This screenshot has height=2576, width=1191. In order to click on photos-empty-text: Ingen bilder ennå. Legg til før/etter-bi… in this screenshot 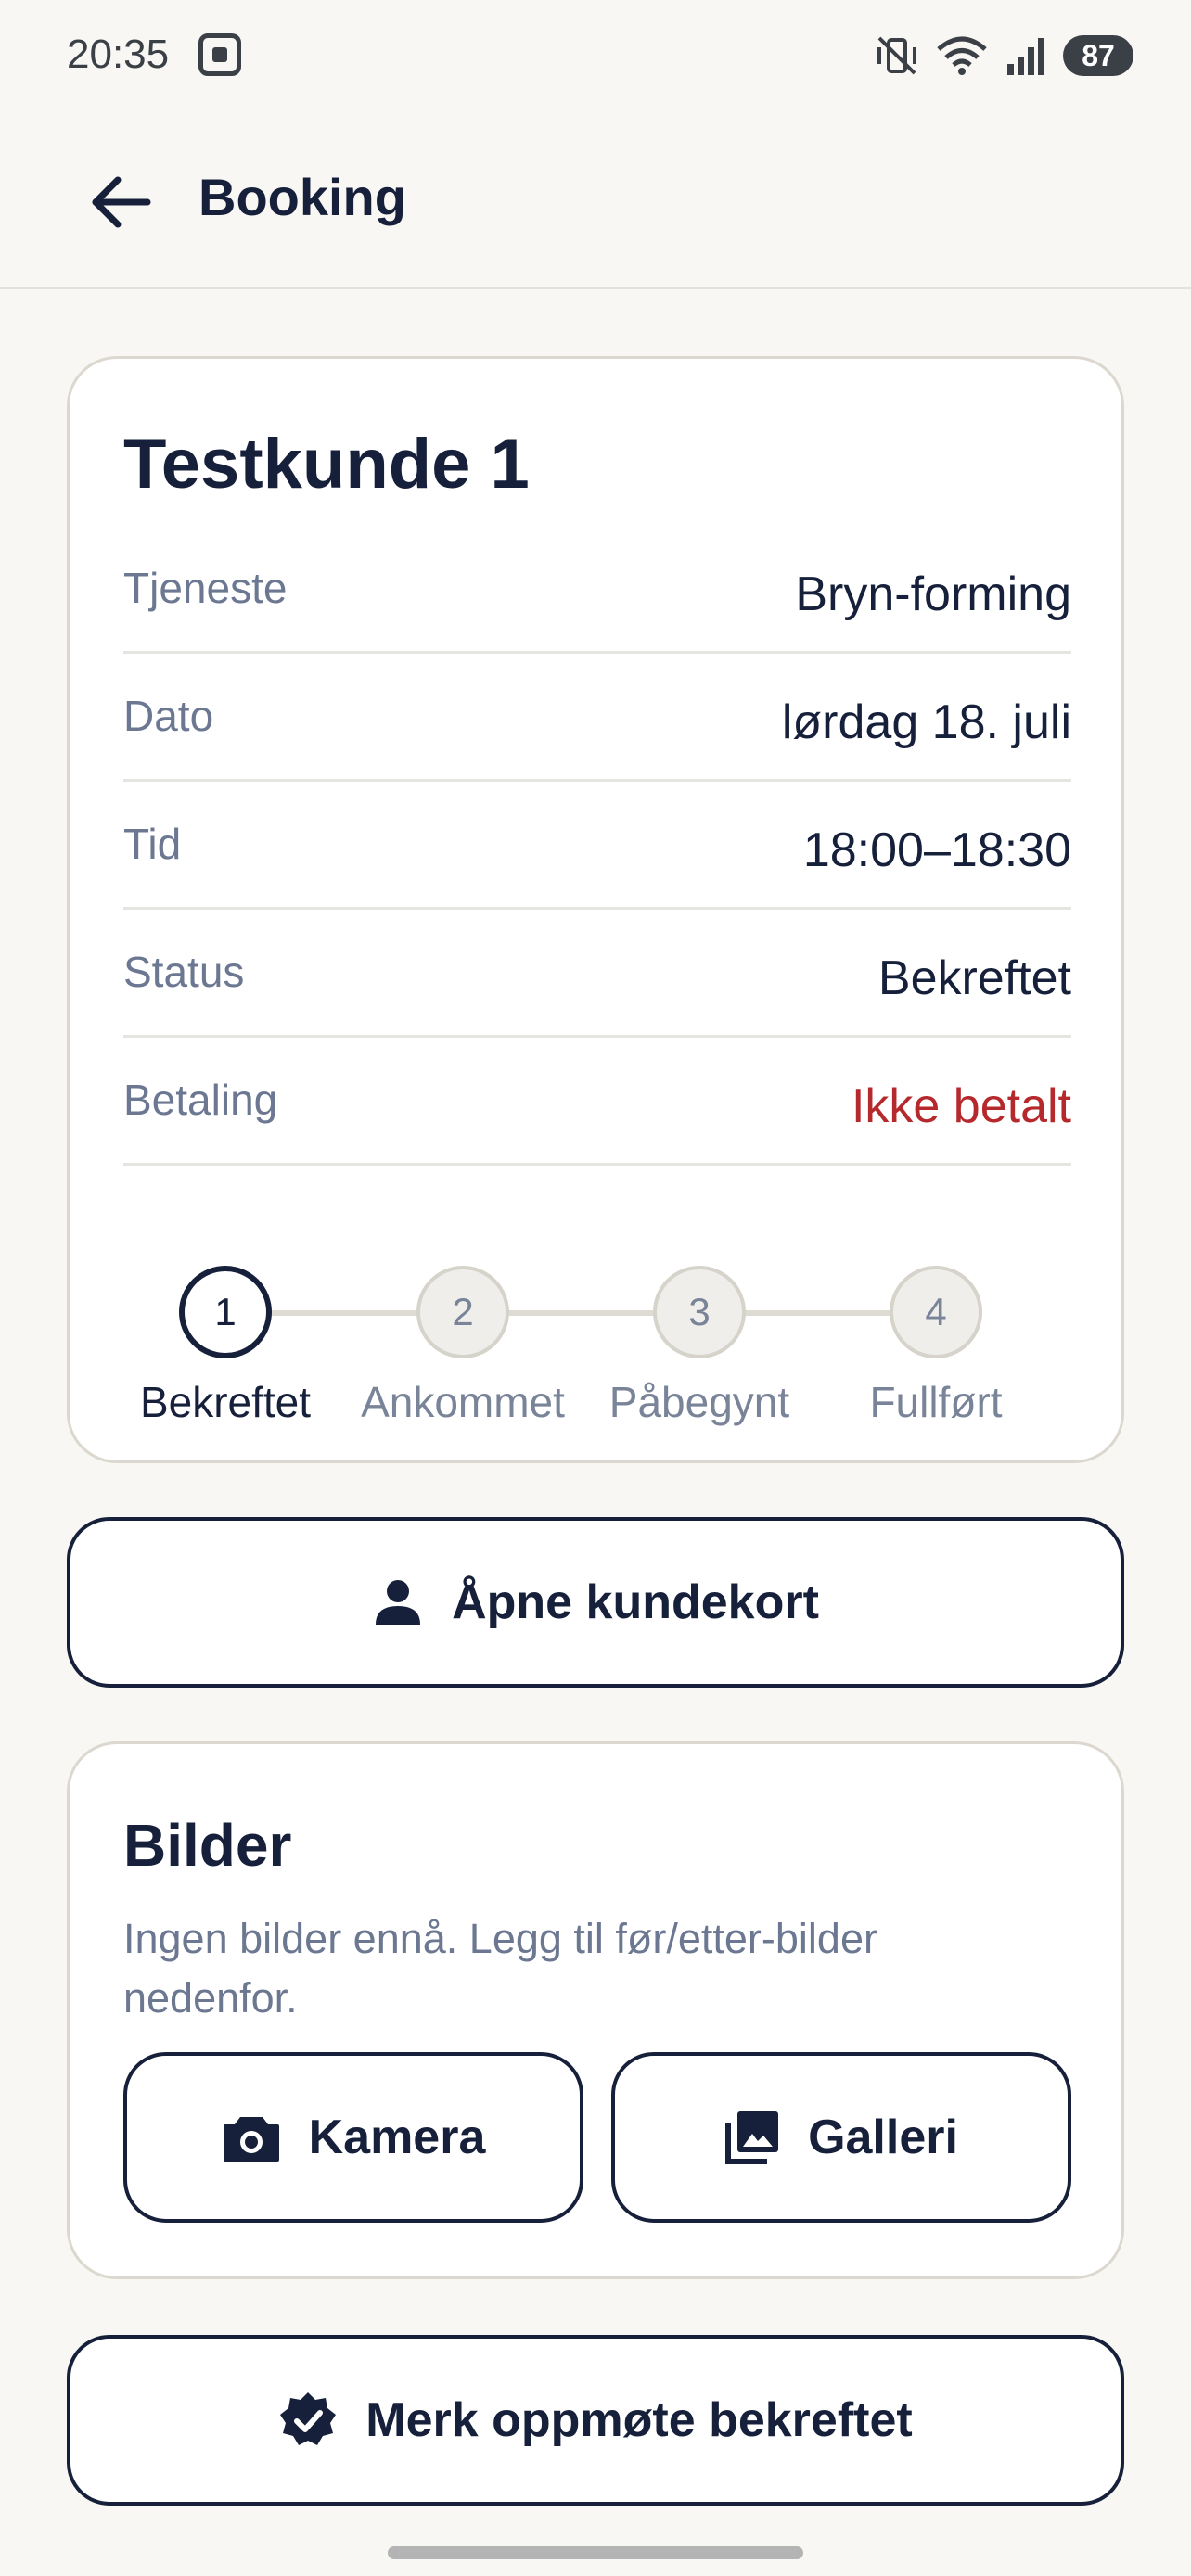, I will do `click(500, 1968)`.